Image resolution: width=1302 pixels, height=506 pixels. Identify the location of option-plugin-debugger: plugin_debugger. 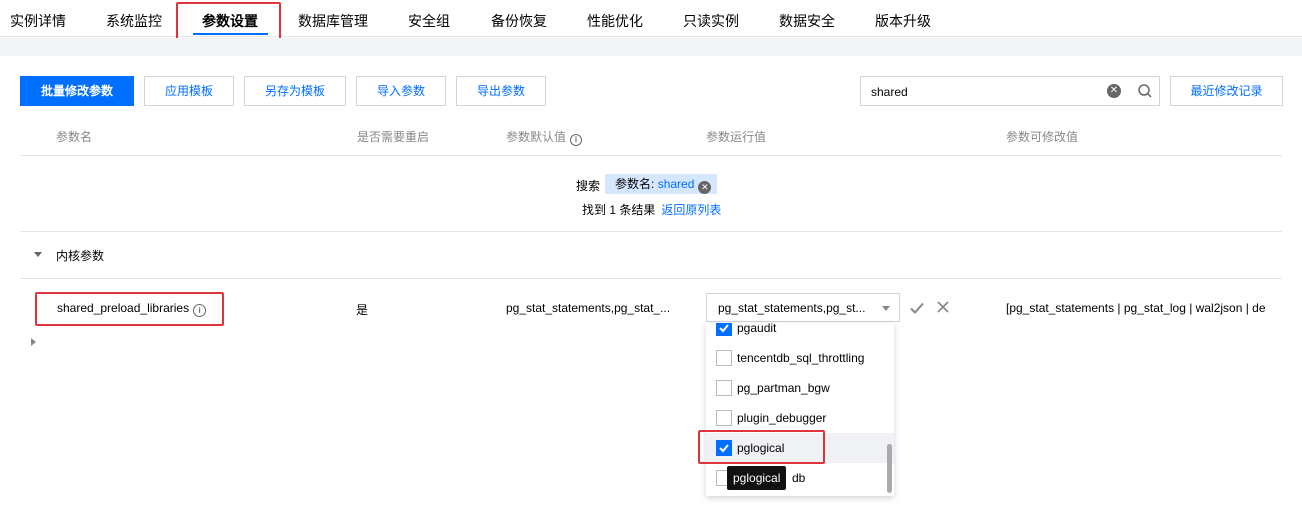
(800, 418).